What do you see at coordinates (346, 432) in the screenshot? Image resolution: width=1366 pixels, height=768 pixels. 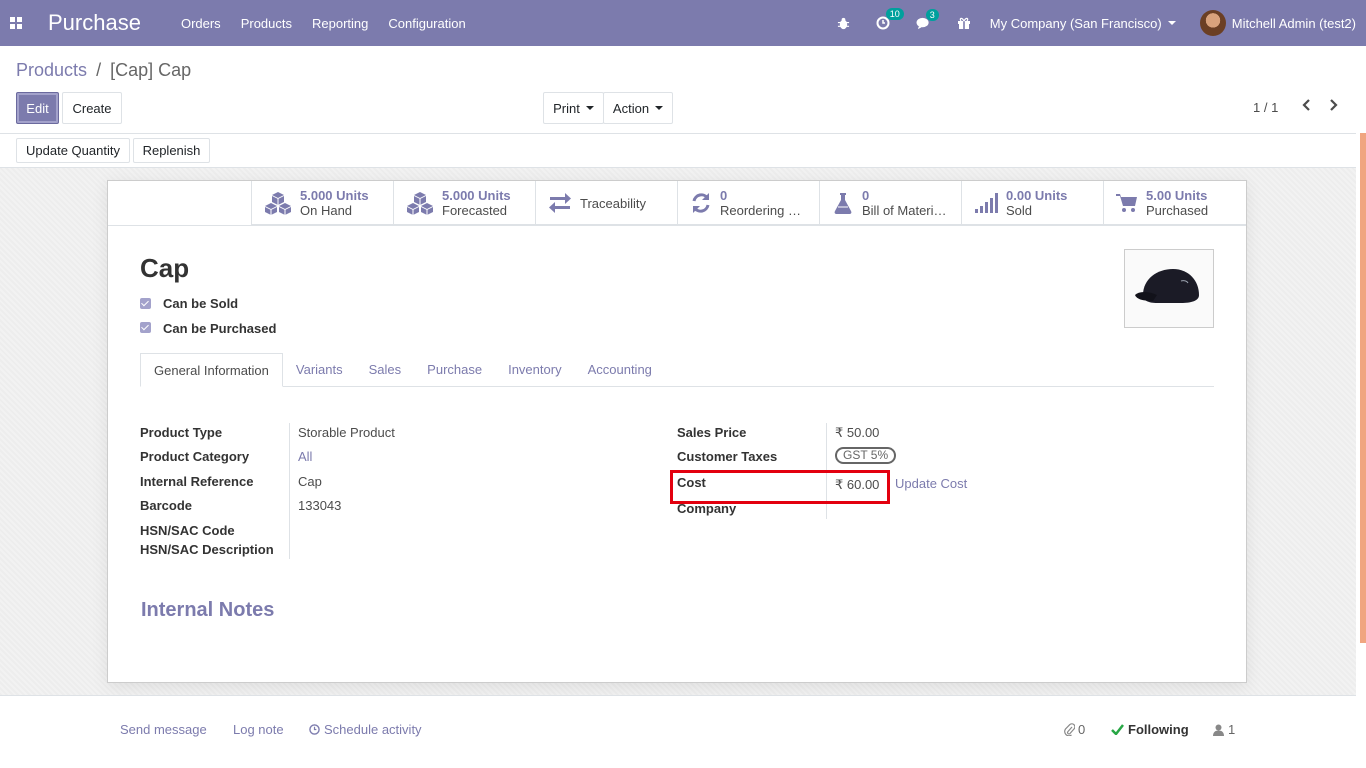 I see `product-type-field: Storable Product` at bounding box center [346, 432].